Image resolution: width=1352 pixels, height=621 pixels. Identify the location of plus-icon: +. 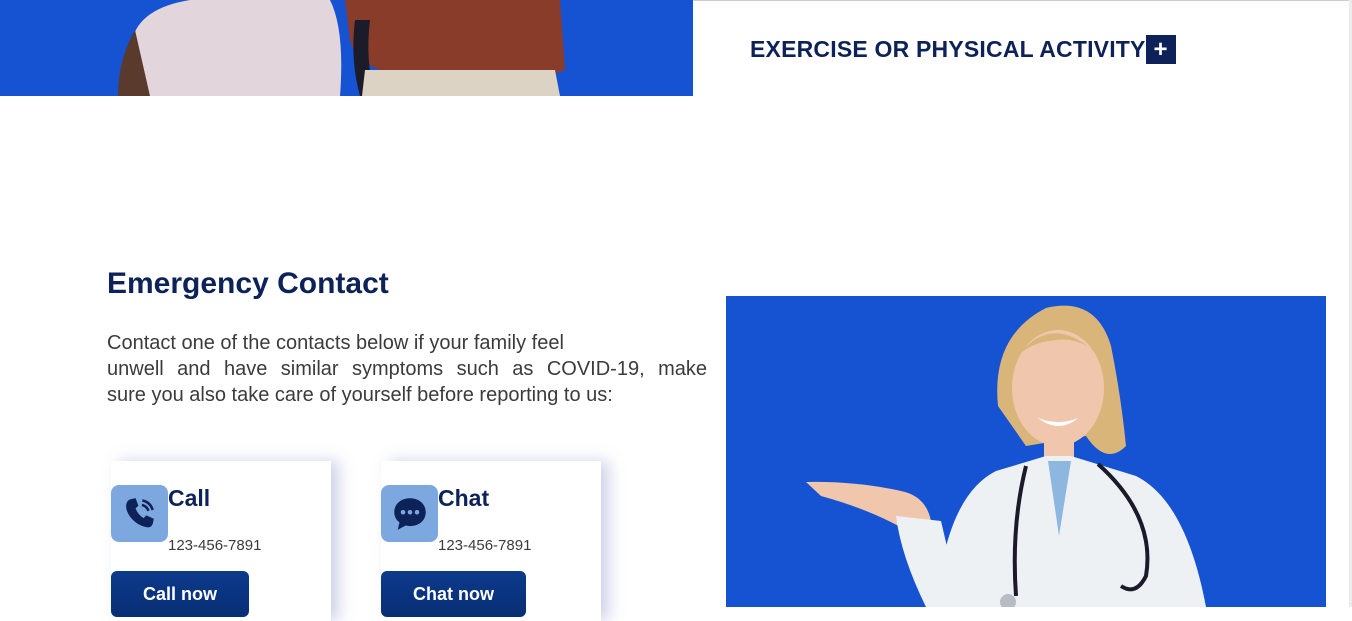
(1160, 49).